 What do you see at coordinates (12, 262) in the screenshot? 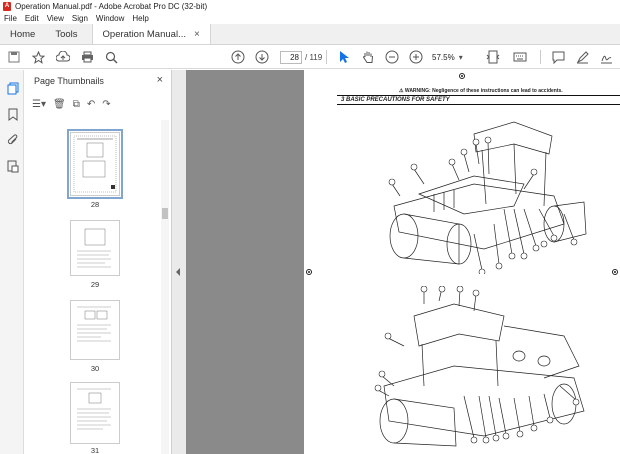
I see `left-rail` at bounding box center [12, 262].